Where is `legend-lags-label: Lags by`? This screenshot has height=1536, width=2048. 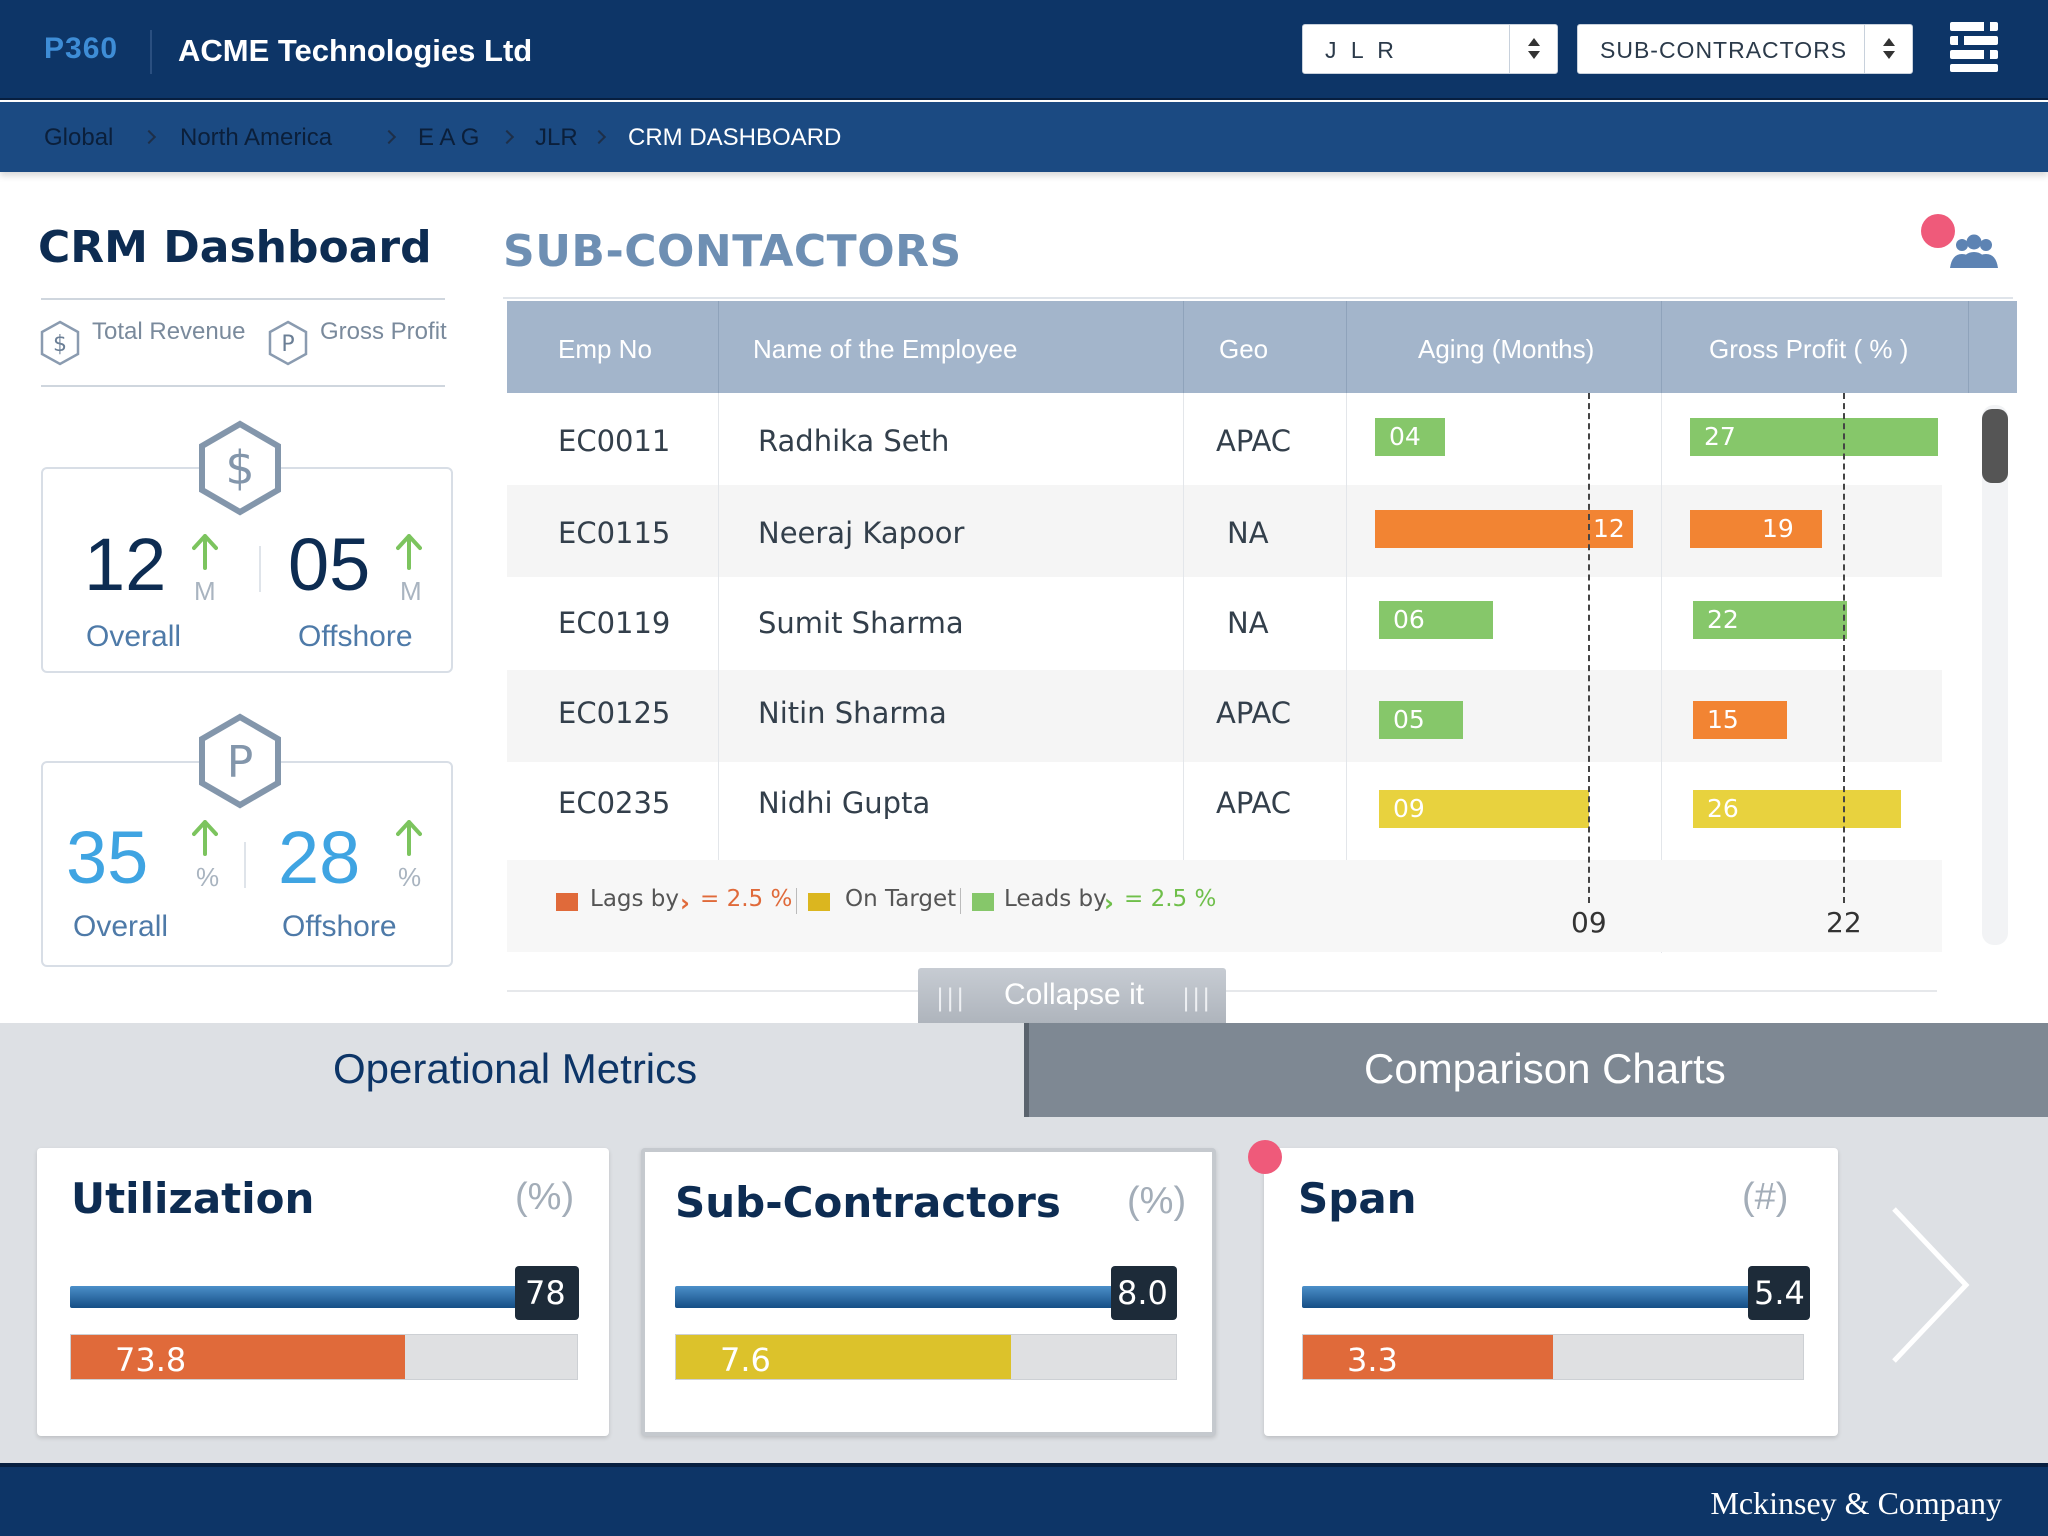
legend-lags-label: Lags by is located at coordinates (635, 899).